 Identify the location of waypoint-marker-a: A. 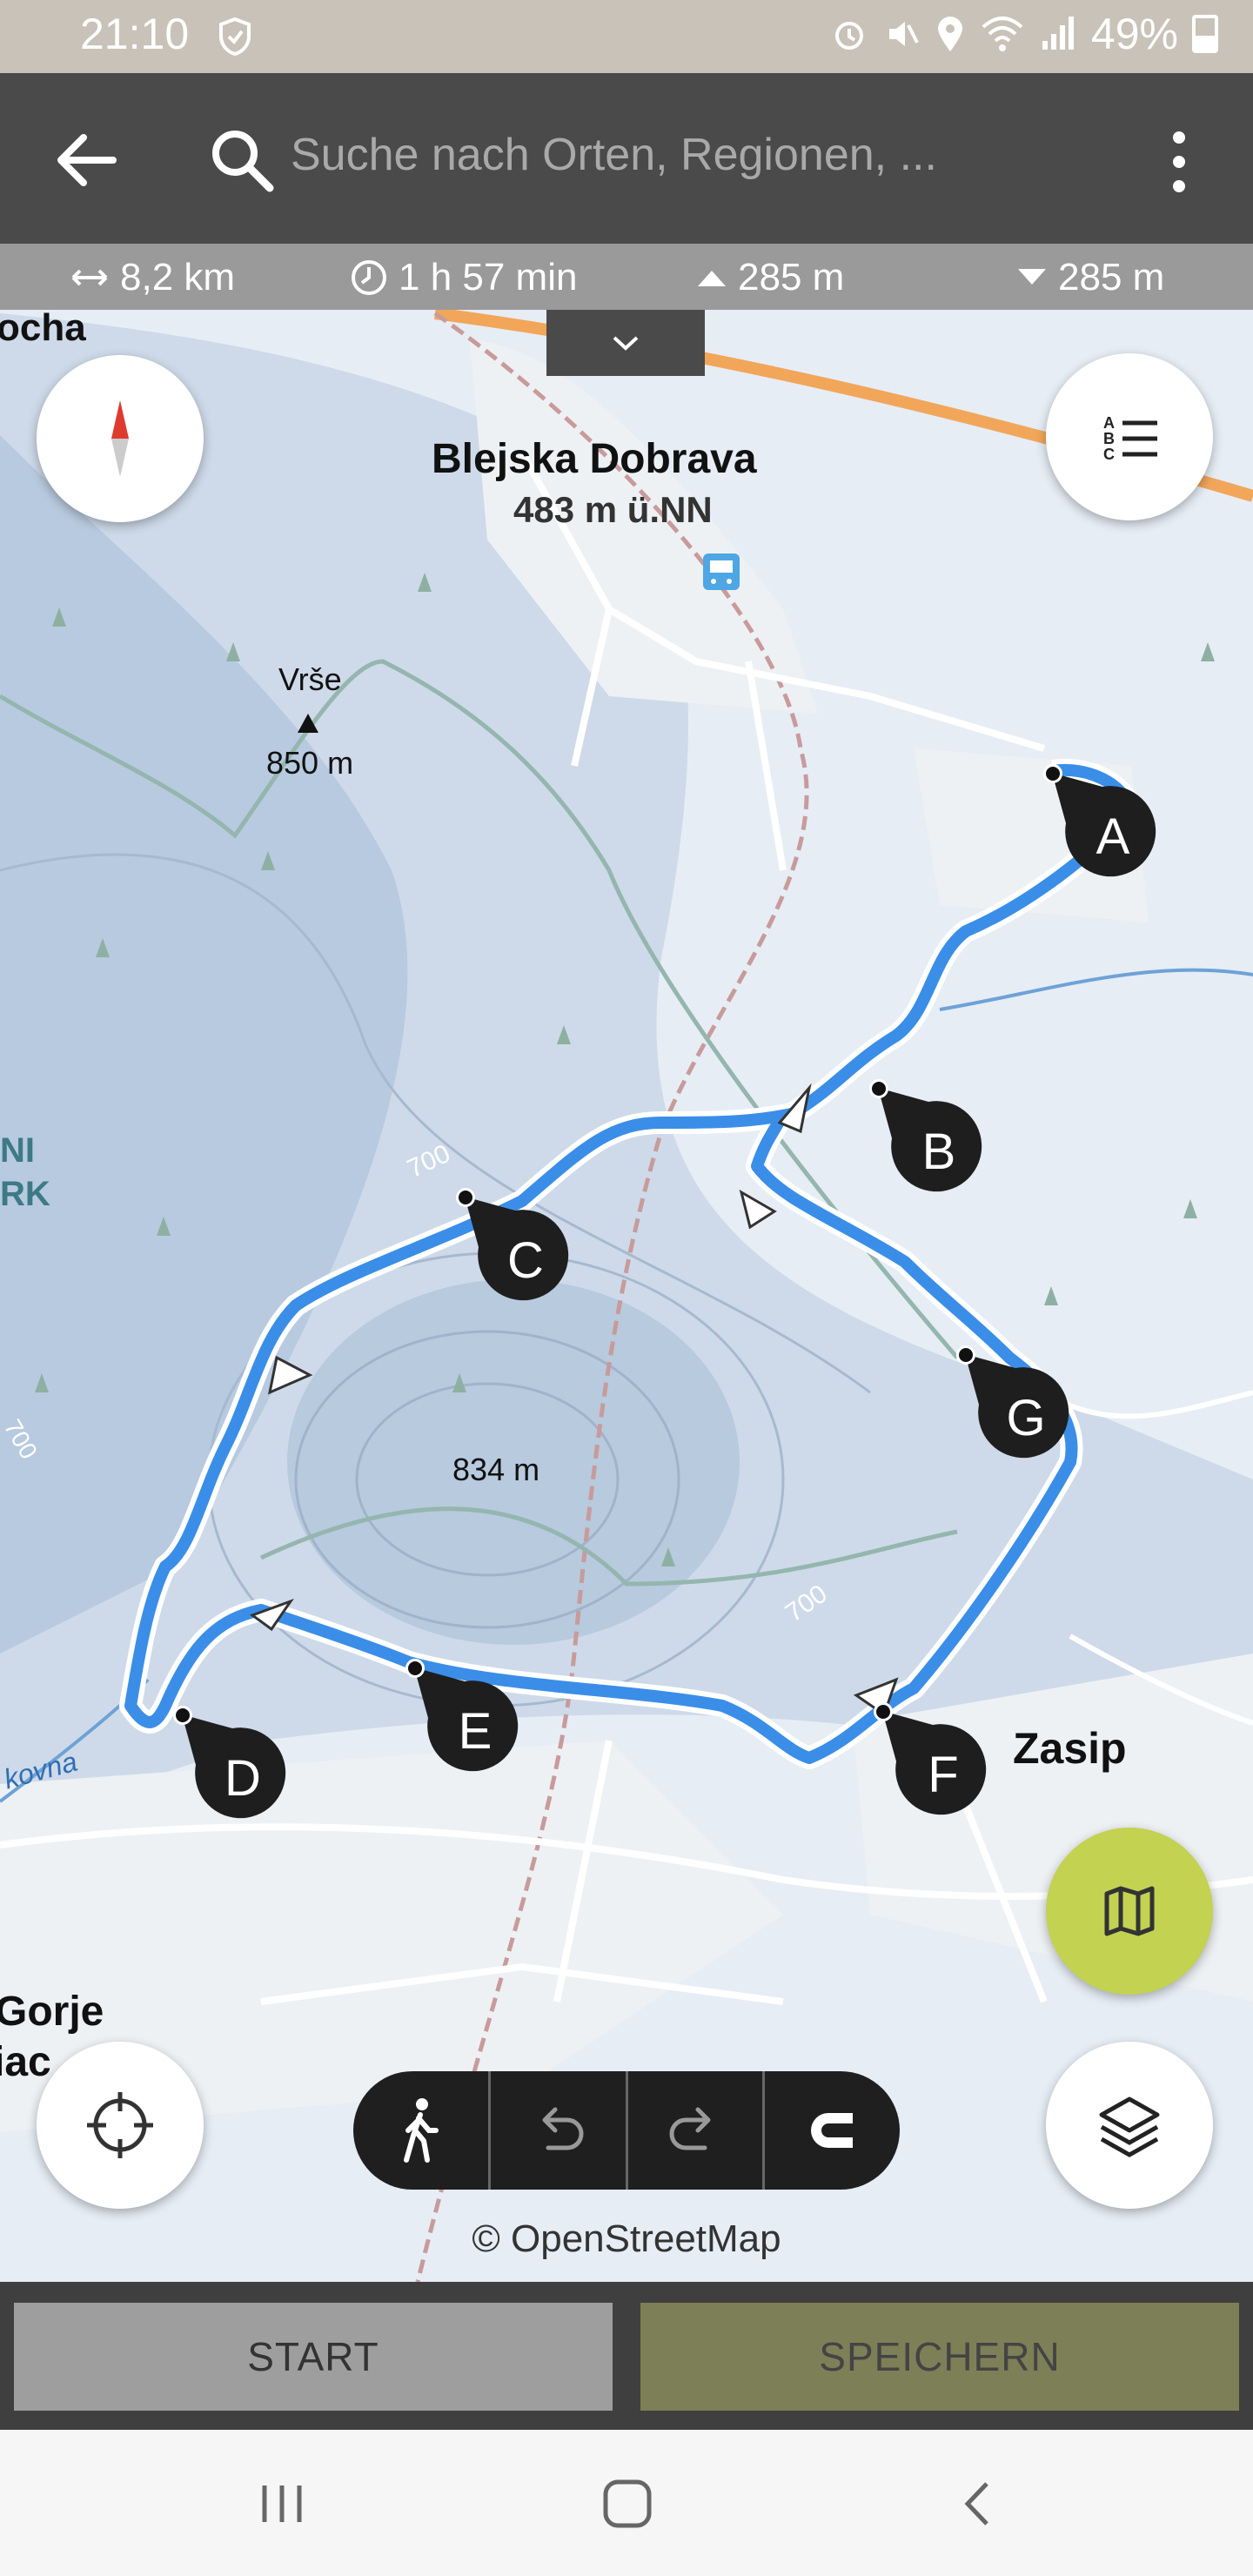
(1099, 820).